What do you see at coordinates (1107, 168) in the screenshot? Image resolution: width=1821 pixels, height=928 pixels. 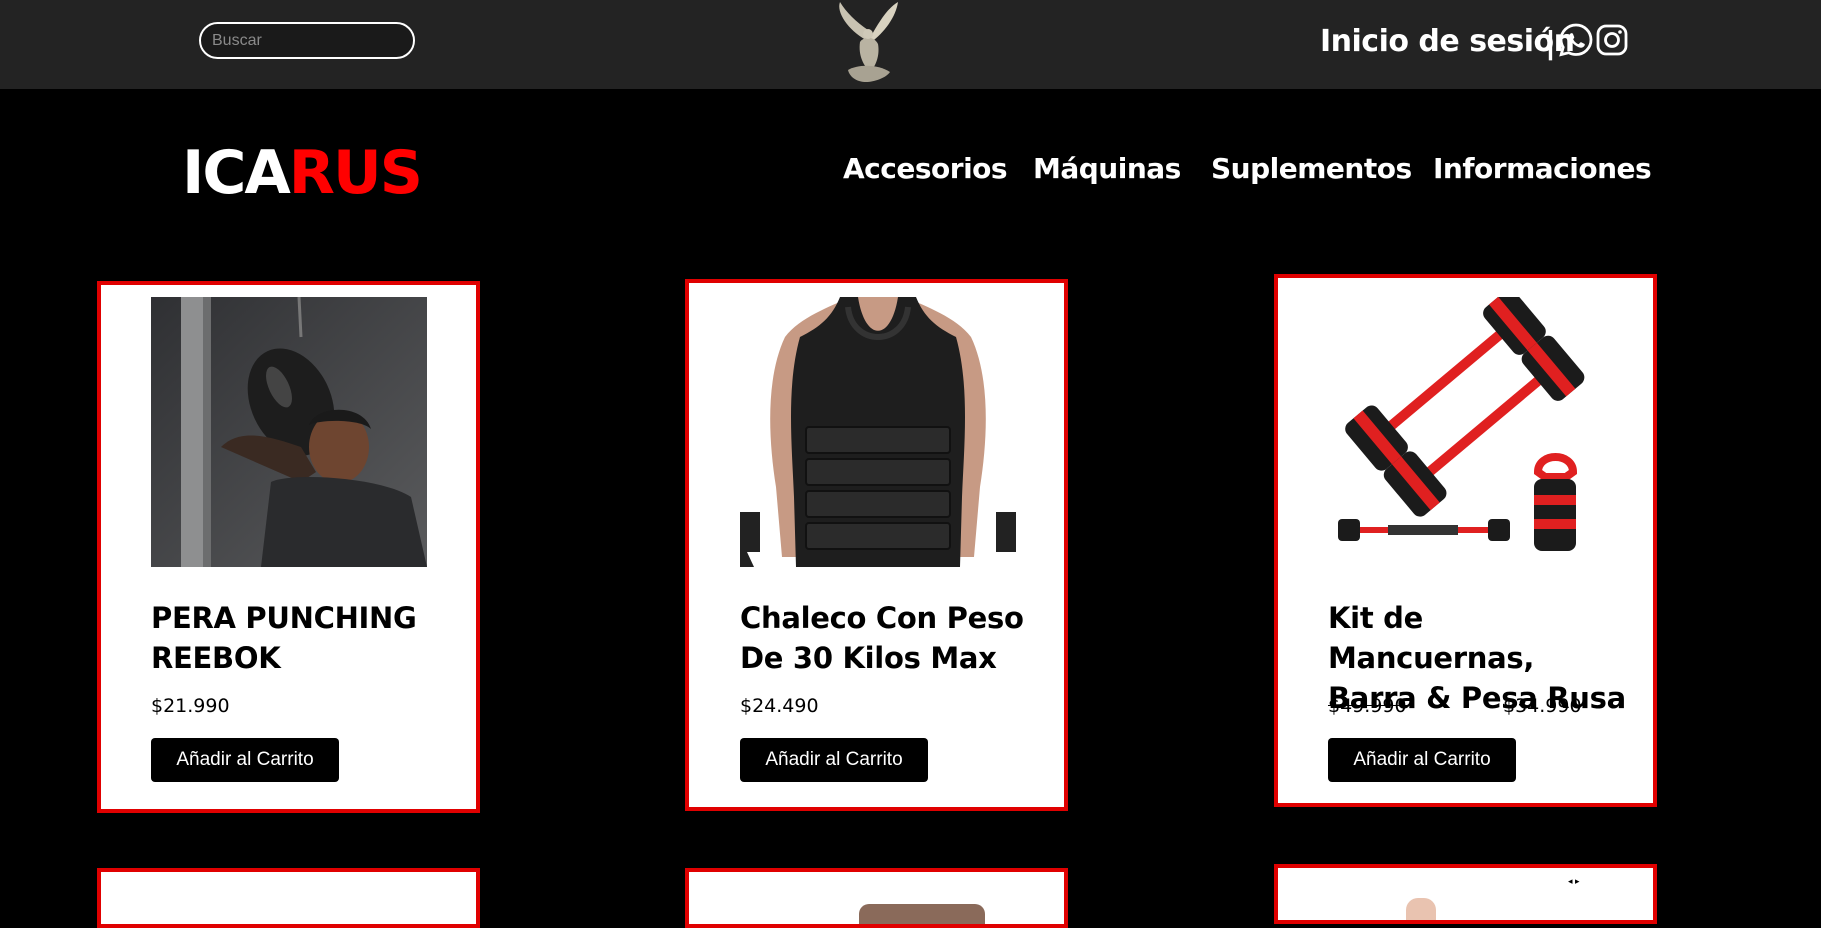 I see `nav-maquinas: Máquinas` at bounding box center [1107, 168].